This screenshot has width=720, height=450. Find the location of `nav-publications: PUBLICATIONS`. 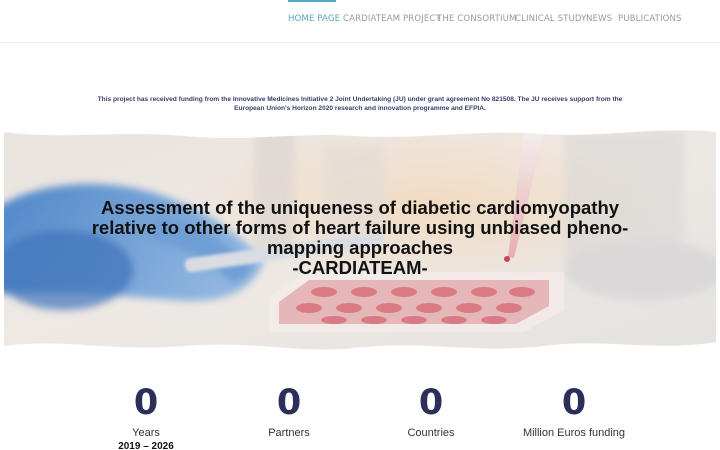

nav-publications: PUBLICATIONS is located at coordinates (650, 19).